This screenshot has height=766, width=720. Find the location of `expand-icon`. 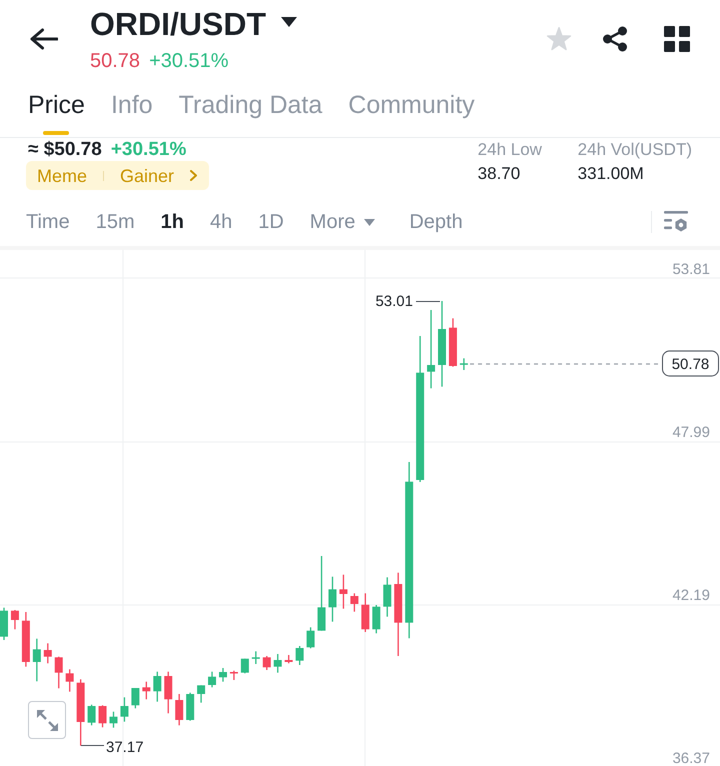

expand-icon is located at coordinates (47, 720).